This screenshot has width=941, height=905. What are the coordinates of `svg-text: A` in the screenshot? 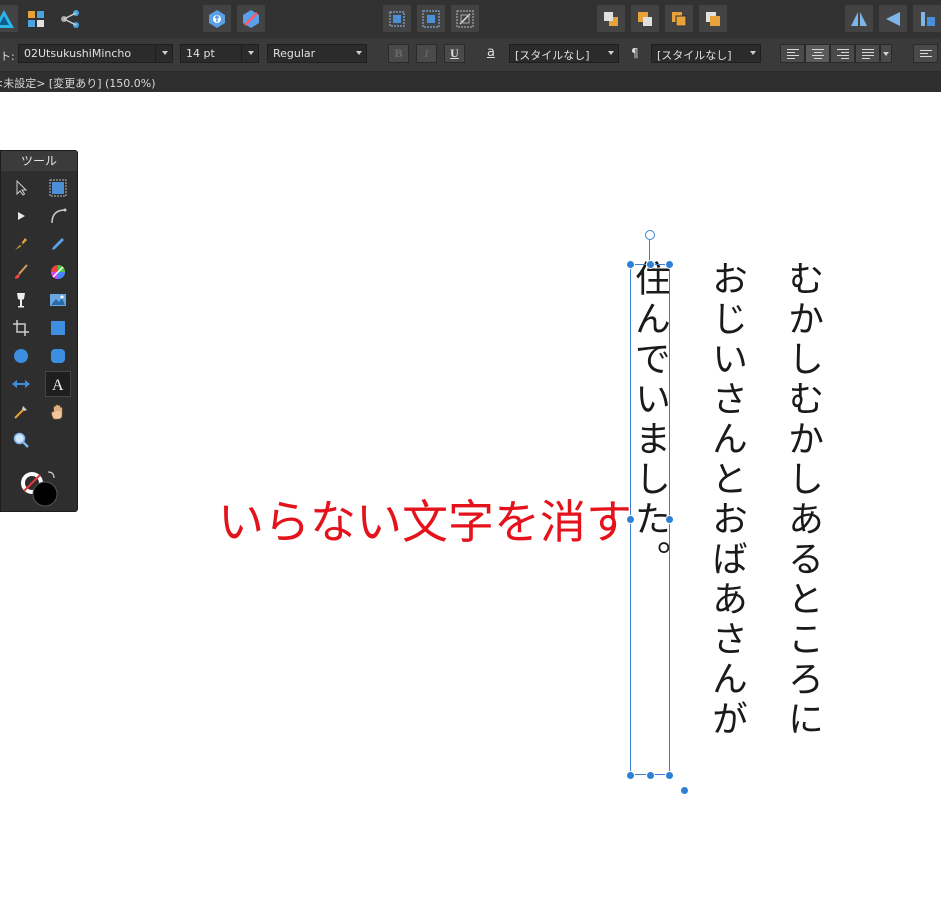 It's located at (58, 385).